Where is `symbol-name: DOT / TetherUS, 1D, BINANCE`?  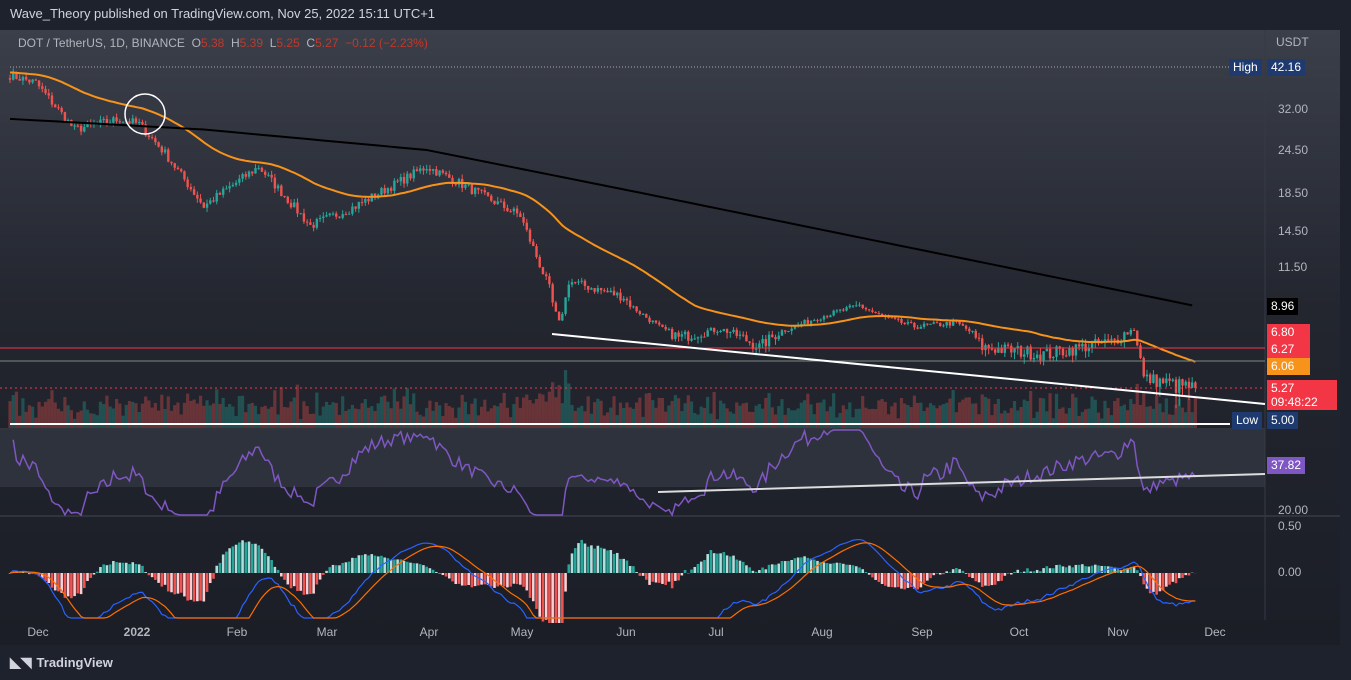
symbol-name: DOT / TetherUS, 1D, BINANCE is located at coordinates (101, 43).